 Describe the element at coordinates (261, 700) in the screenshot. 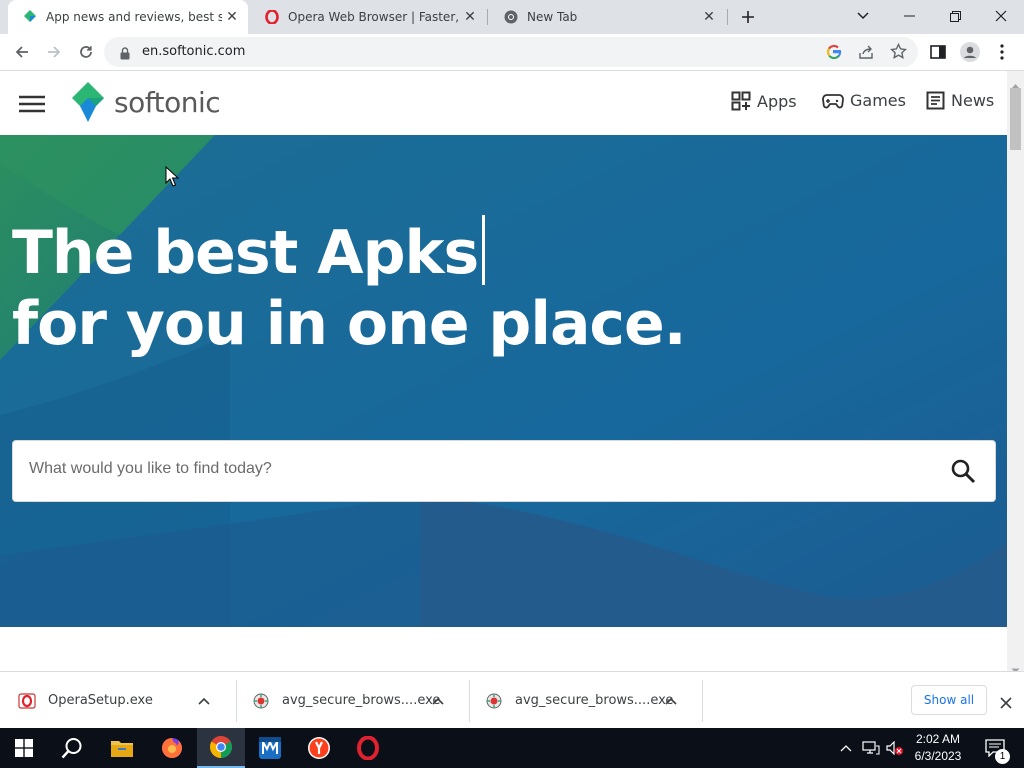

I see `avg-installer-file-icon` at that location.